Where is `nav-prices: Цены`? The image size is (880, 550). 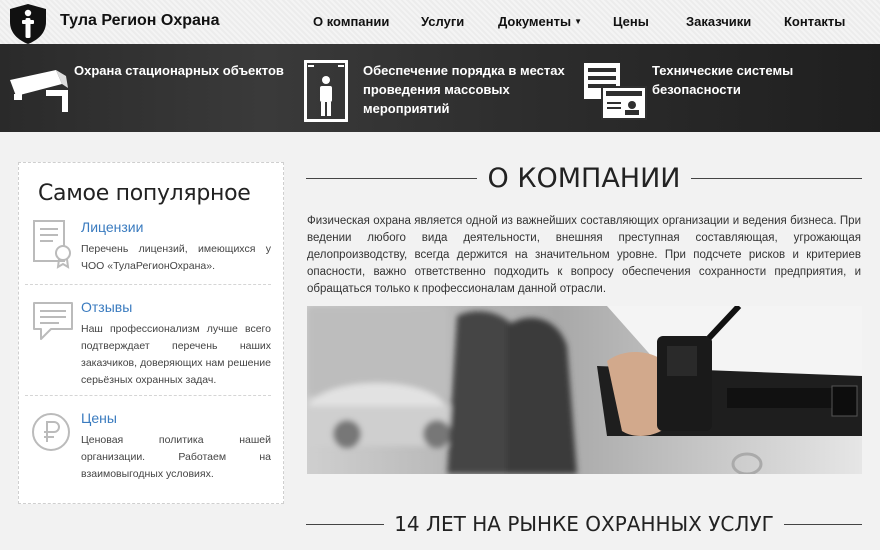
nav-prices: Цены is located at coordinates (631, 21).